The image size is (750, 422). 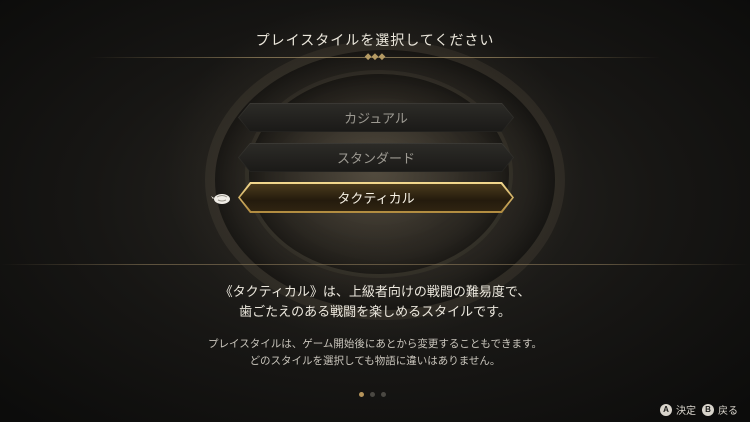 What do you see at coordinates (220, 199) in the screenshot?
I see `pointing-hand-cursor-icon` at bounding box center [220, 199].